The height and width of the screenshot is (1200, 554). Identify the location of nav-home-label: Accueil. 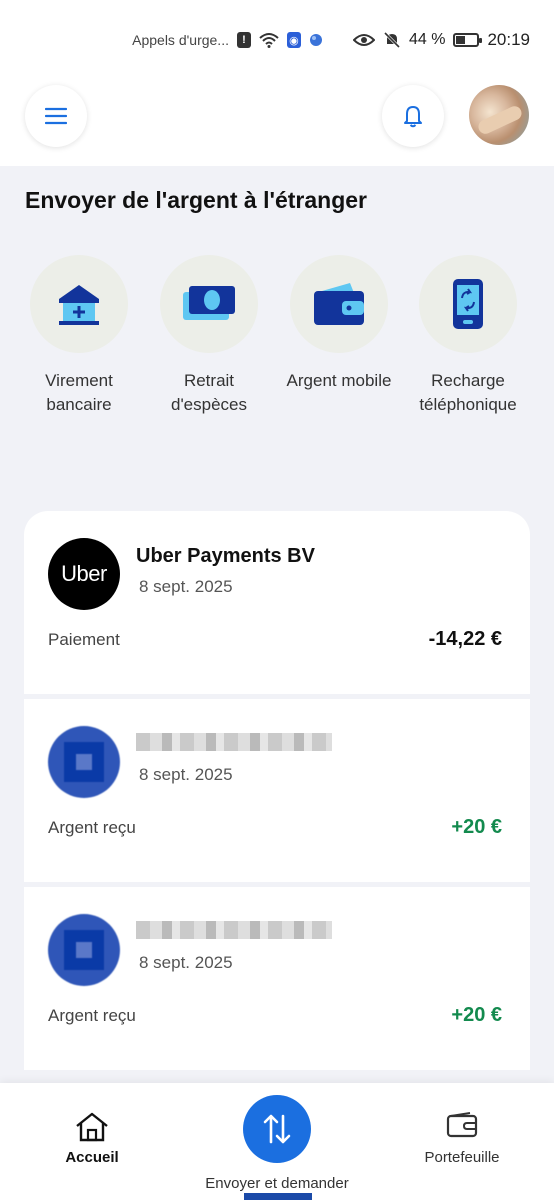
(92, 1157).